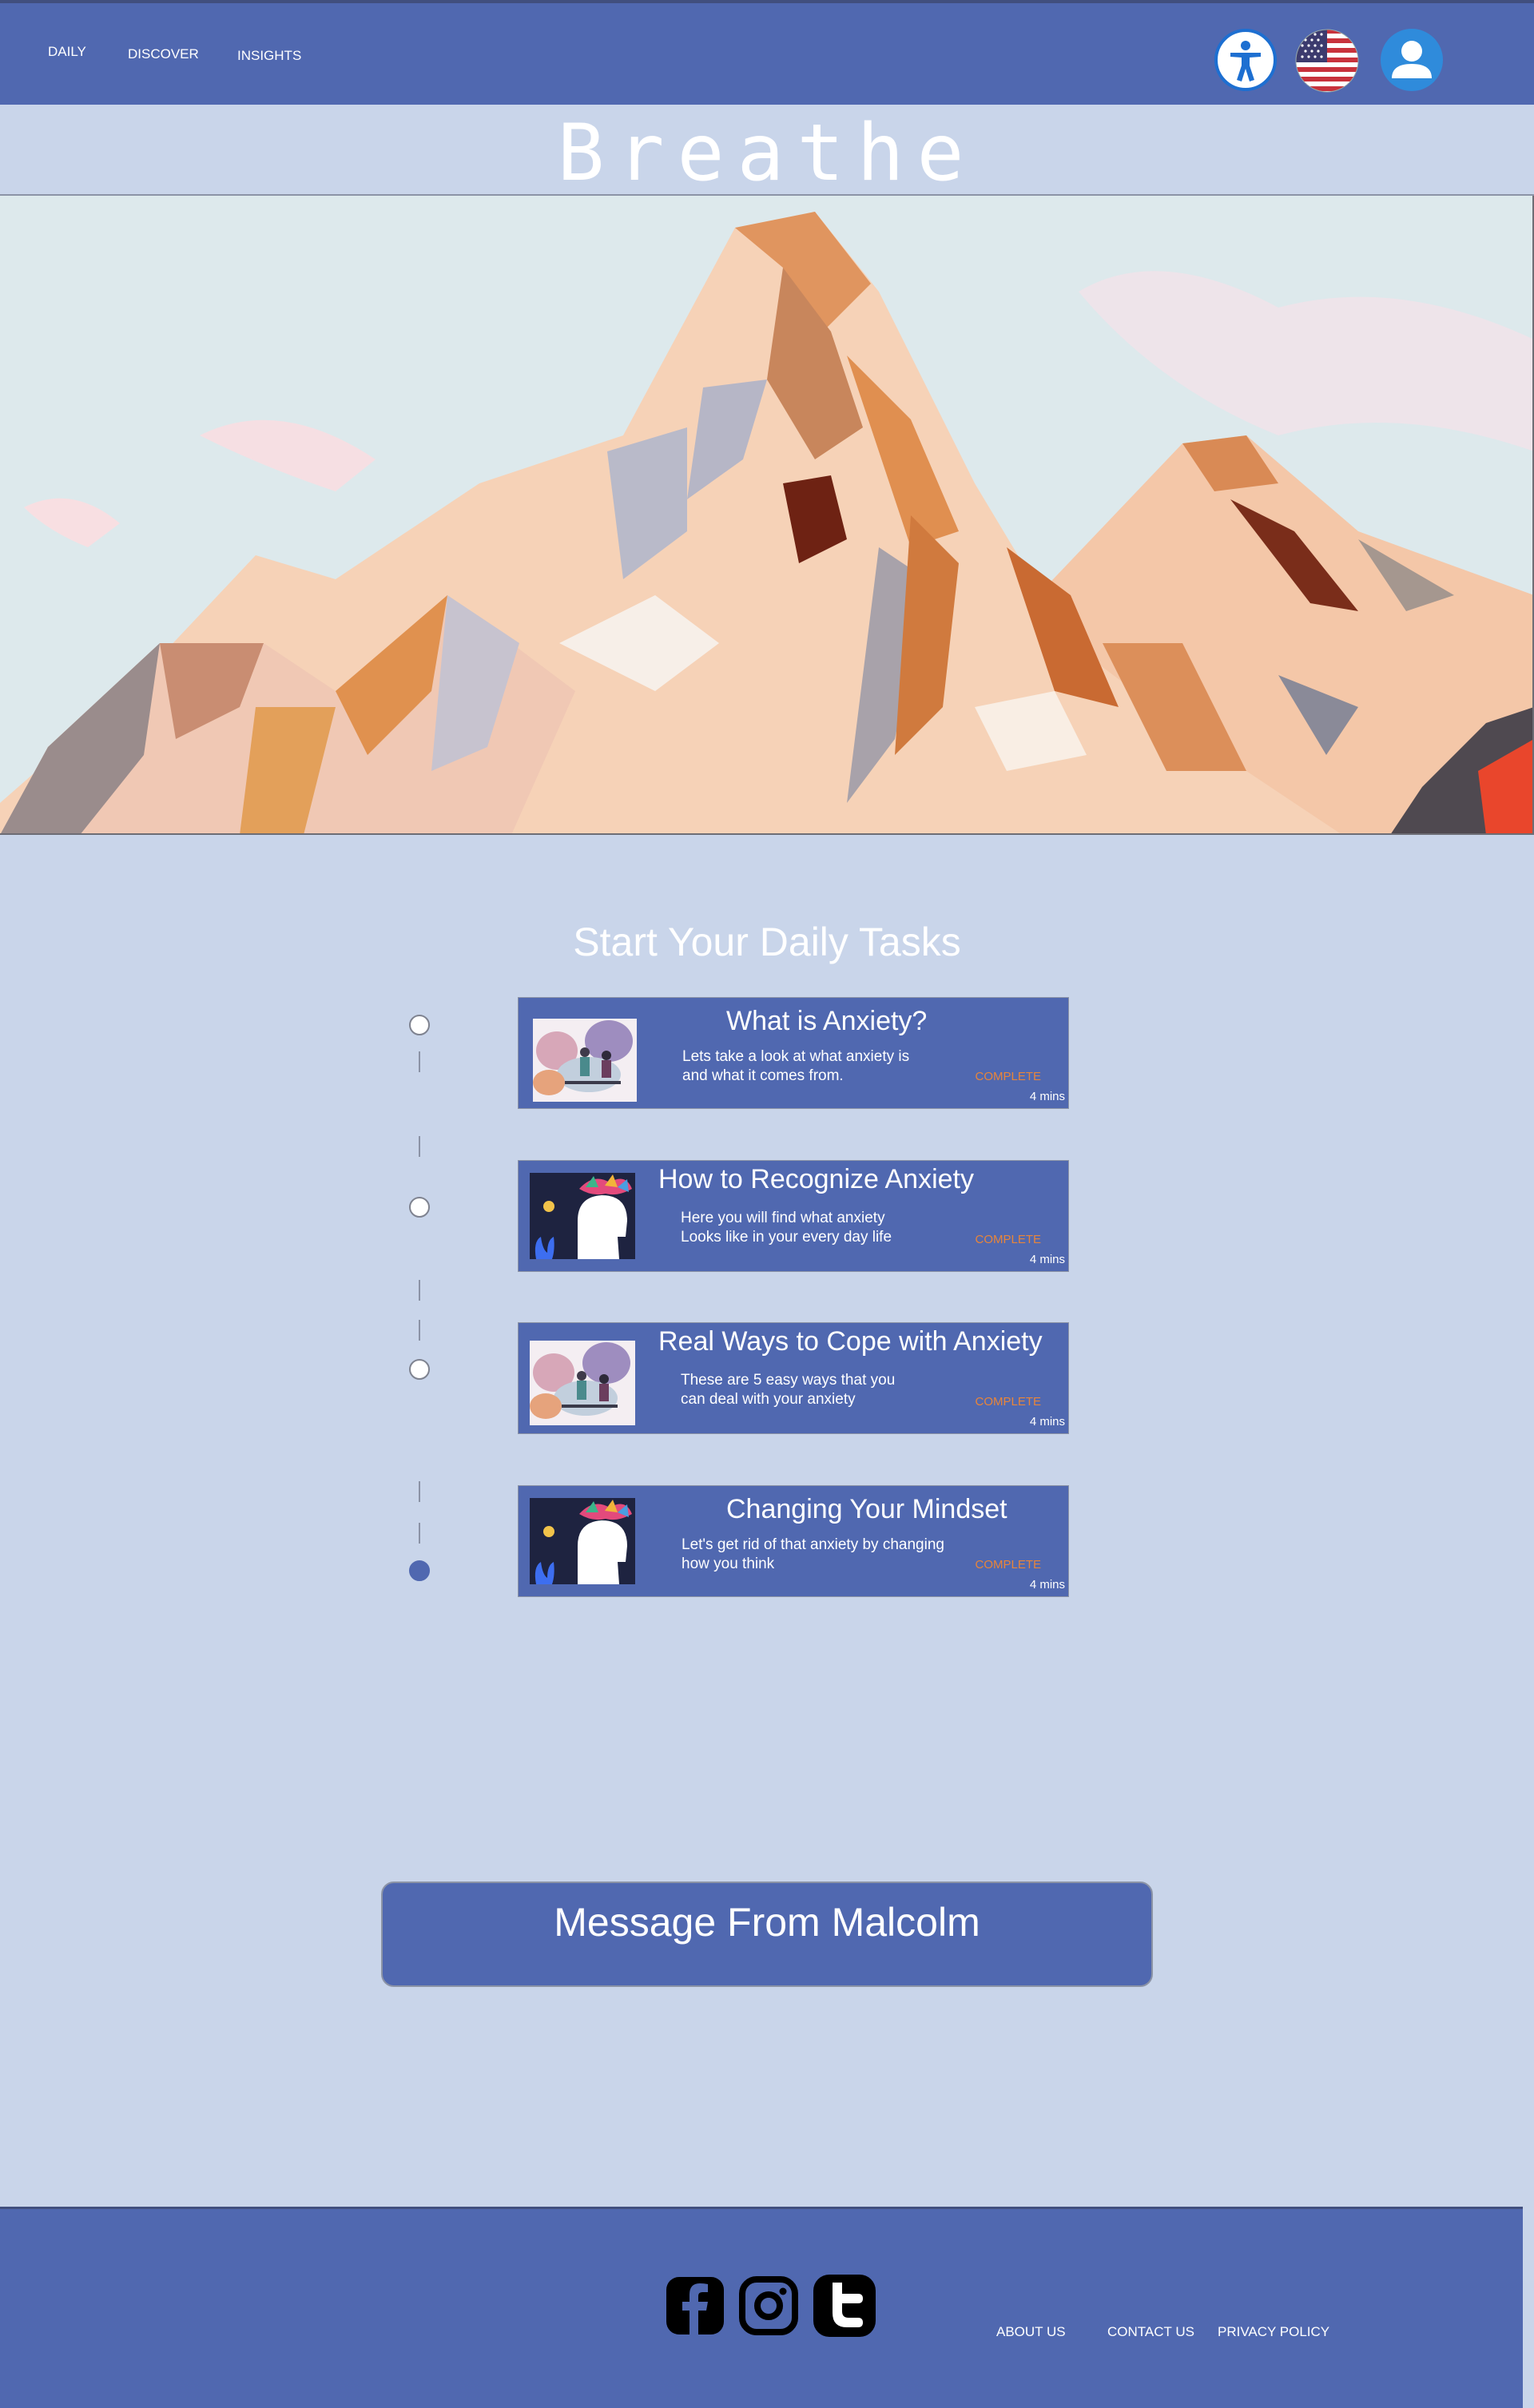  I want to click on user-profile-icon, so click(1412, 60).